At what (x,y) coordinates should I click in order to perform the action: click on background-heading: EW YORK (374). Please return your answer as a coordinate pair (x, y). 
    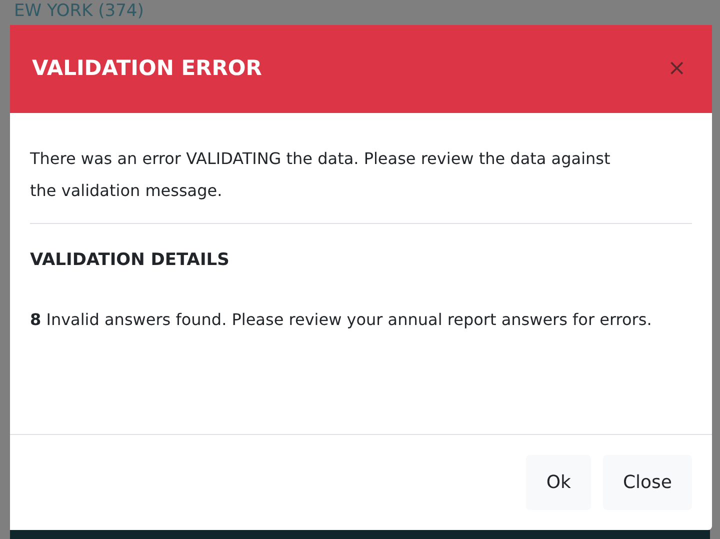
    Looking at the image, I should click on (79, 11).